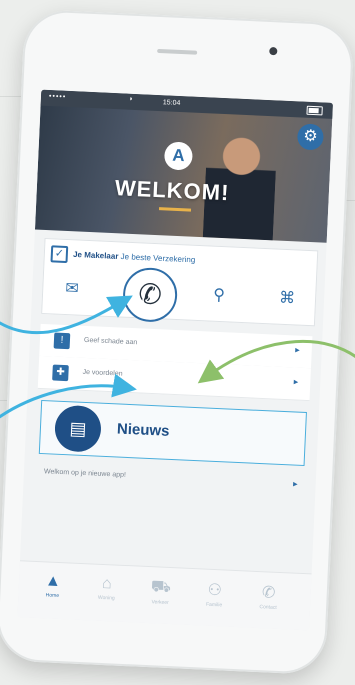  Describe the element at coordinates (177, 51) in the screenshot. I see `phone-speaker` at that location.